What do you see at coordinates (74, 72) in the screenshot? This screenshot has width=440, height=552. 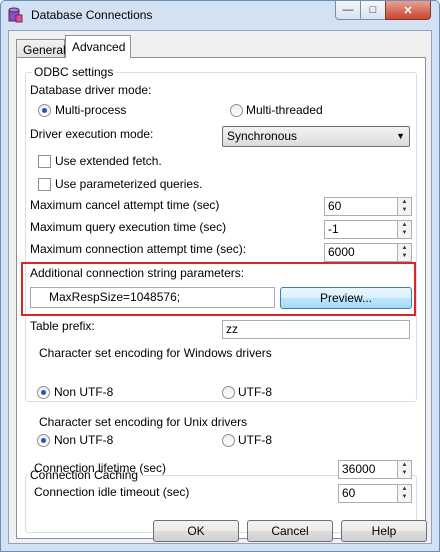 I see `odbc-settings-title: ODBC settings` at bounding box center [74, 72].